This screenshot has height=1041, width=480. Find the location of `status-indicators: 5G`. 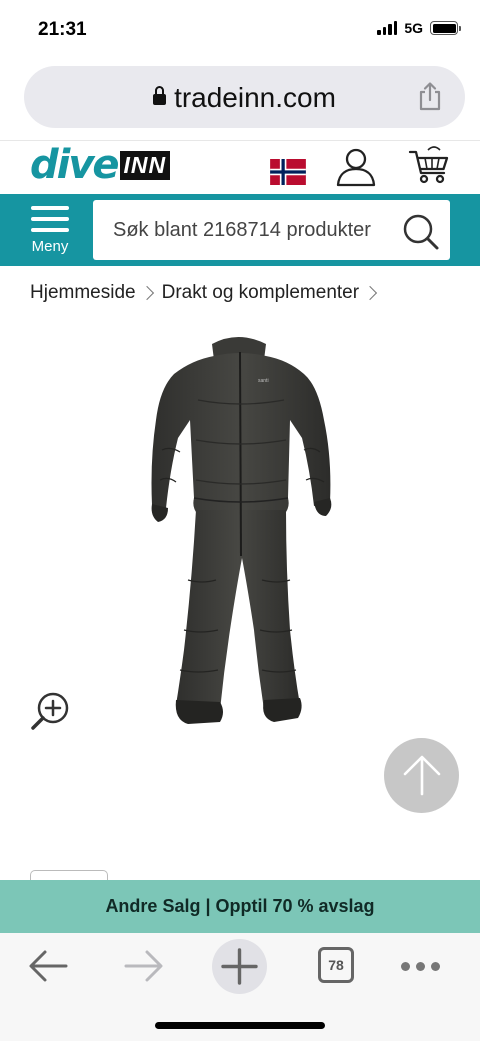

status-indicators: 5G is located at coordinates (419, 28).